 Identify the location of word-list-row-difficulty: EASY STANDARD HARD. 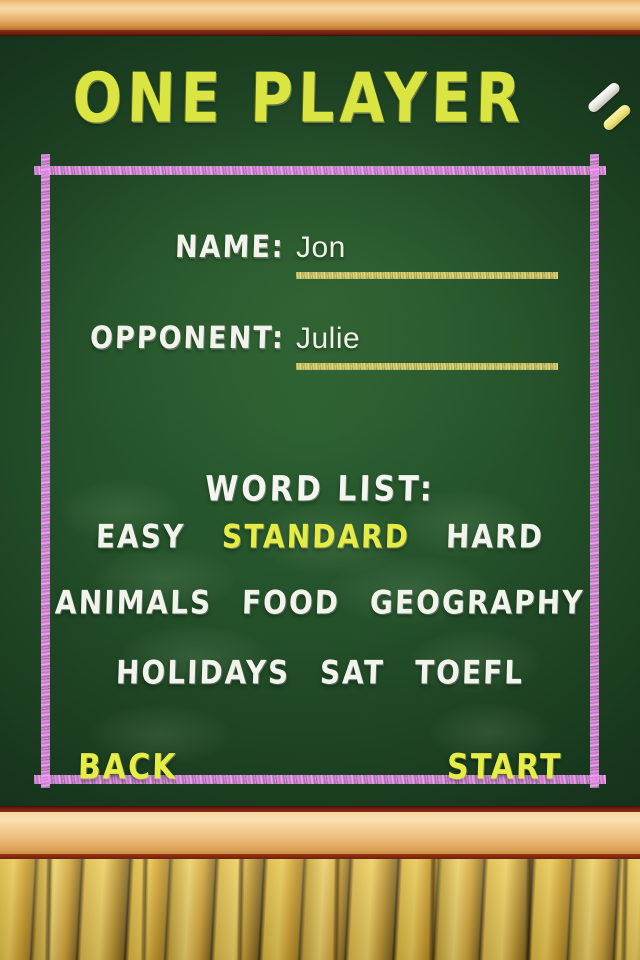
(320, 536).